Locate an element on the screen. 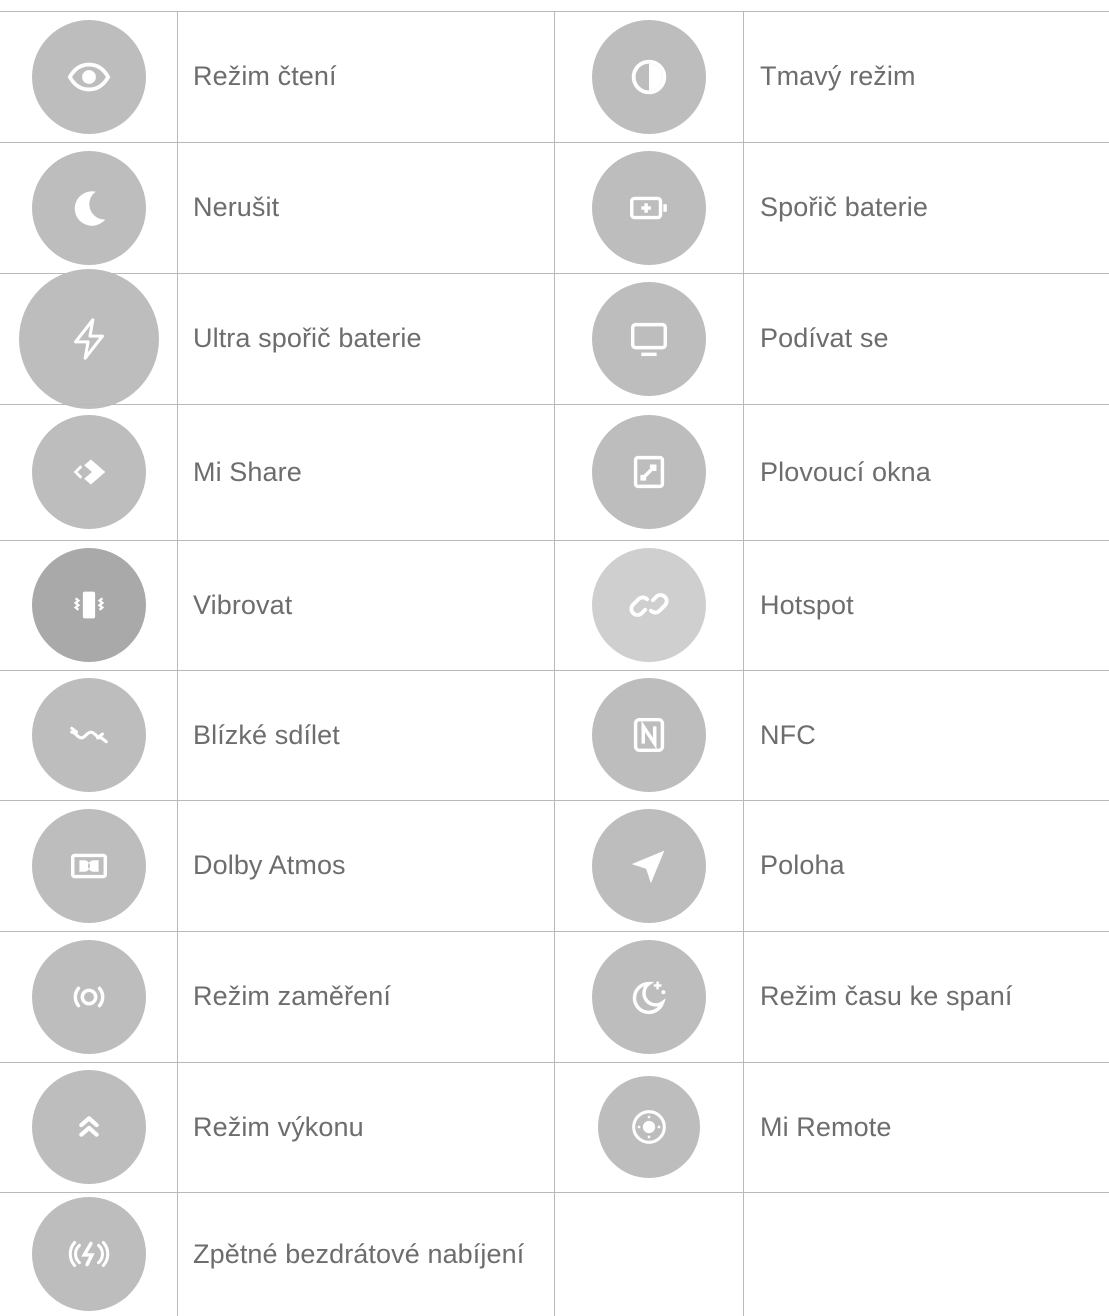  nearby-share-icon is located at coordinates (88, 735).